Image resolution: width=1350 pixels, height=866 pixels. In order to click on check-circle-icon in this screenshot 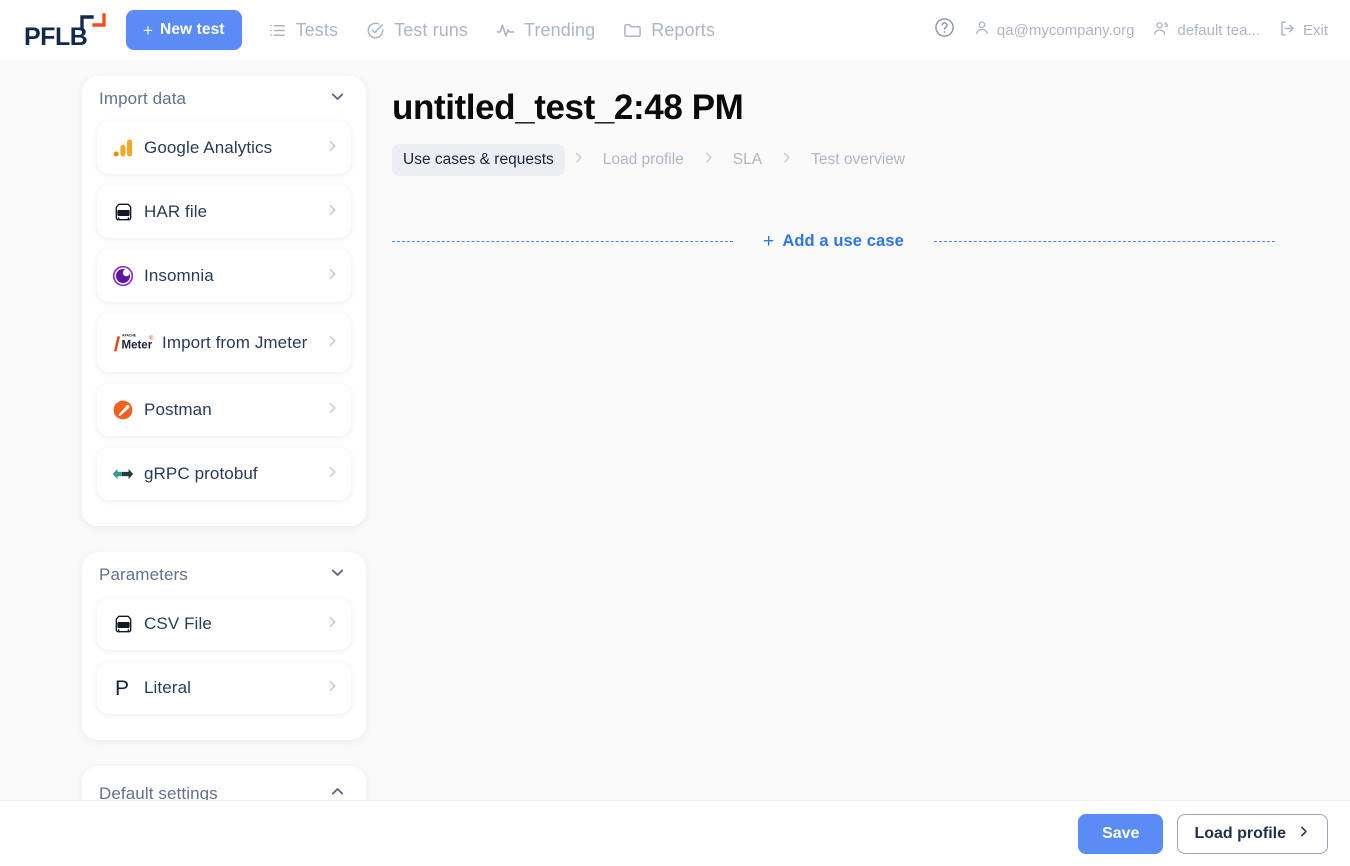, I will do `click(375, 30)`.